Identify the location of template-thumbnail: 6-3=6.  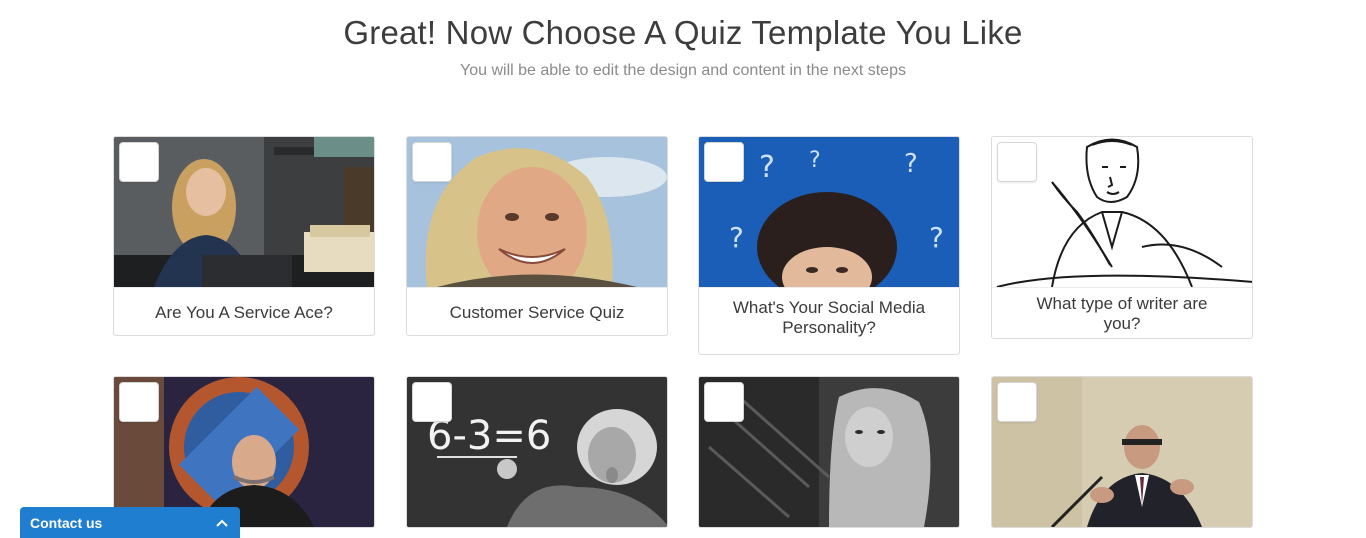
(537, 452).